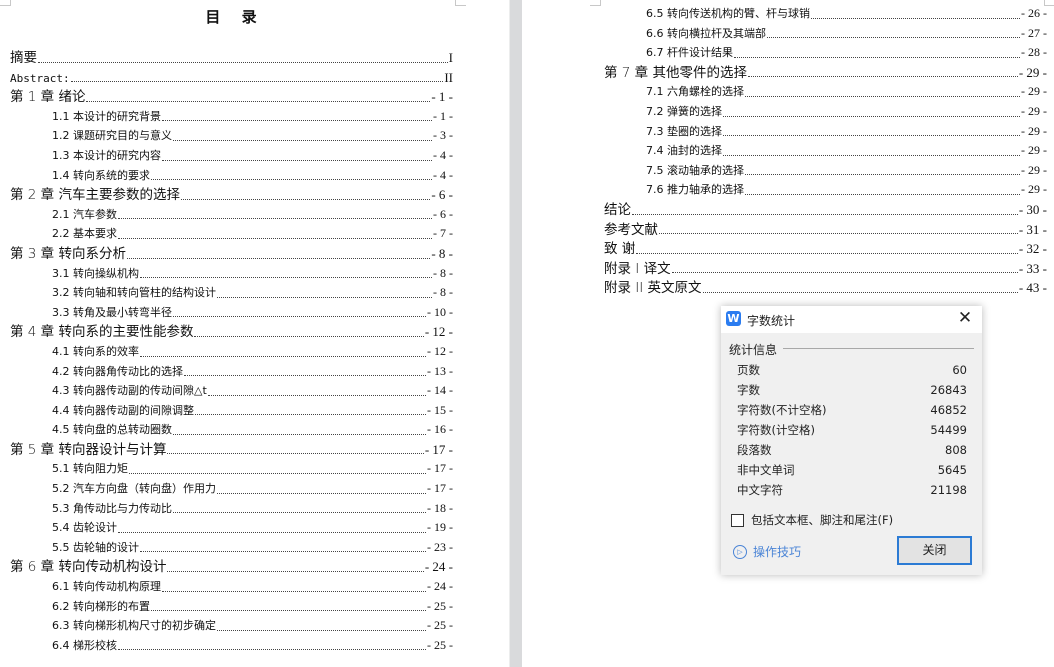 Image resolution: width=1054 pixels, height=667 pixels. What do you see at coordinates (95, 351) in the screenshot?
I see `toc-entry-label: 4.1 转向系的效率` at bounding box center [95, 351].